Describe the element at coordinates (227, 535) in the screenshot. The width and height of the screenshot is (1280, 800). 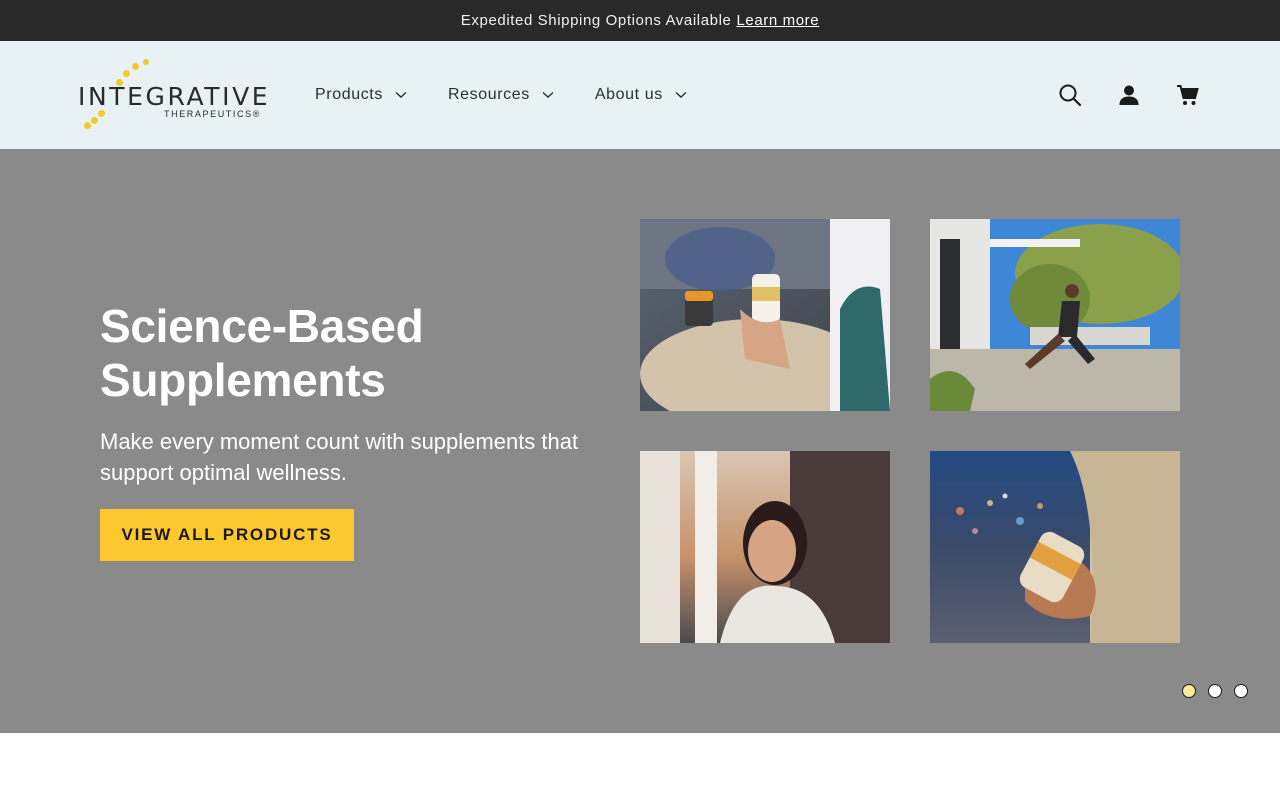
I see `view-all-products-button: VIEW ALL PRODUCTS` at that location.